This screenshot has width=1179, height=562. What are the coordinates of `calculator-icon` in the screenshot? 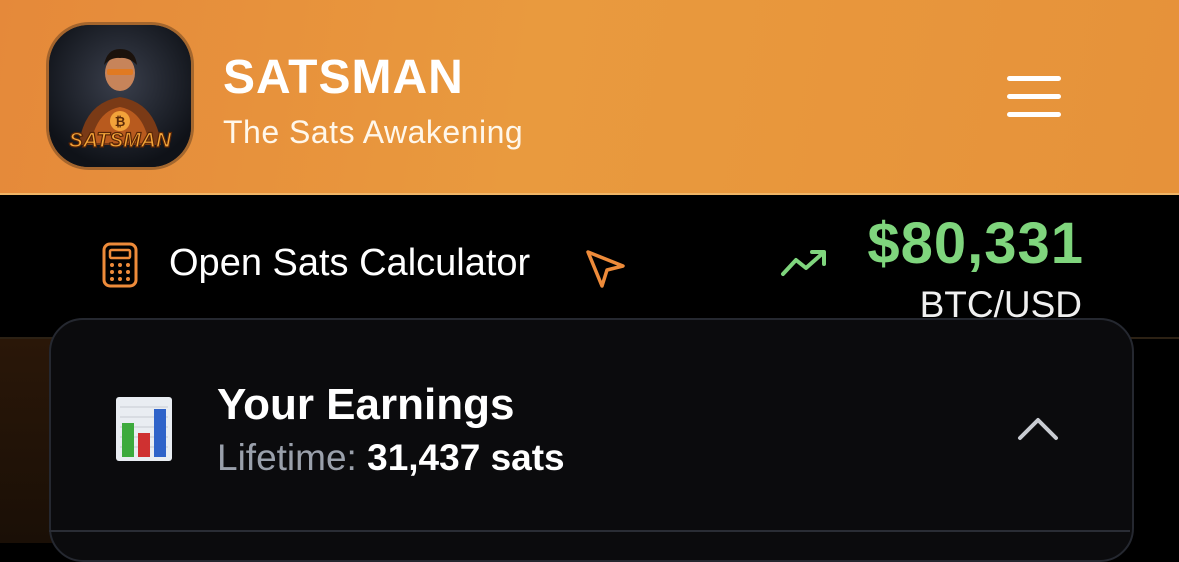 It's located at (120, 265).